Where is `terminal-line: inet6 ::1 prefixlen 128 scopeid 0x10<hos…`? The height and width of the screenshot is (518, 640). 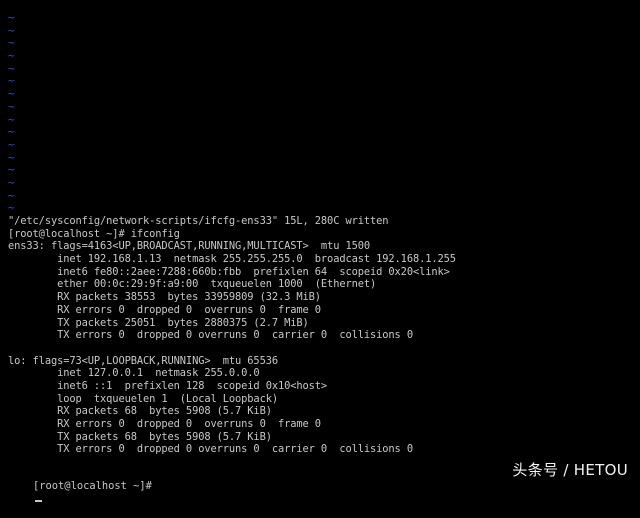
terminal-line: inet6 ::1 prefixlen 128 scopeid 0x10<hos… is located at coordinates (168, 385).